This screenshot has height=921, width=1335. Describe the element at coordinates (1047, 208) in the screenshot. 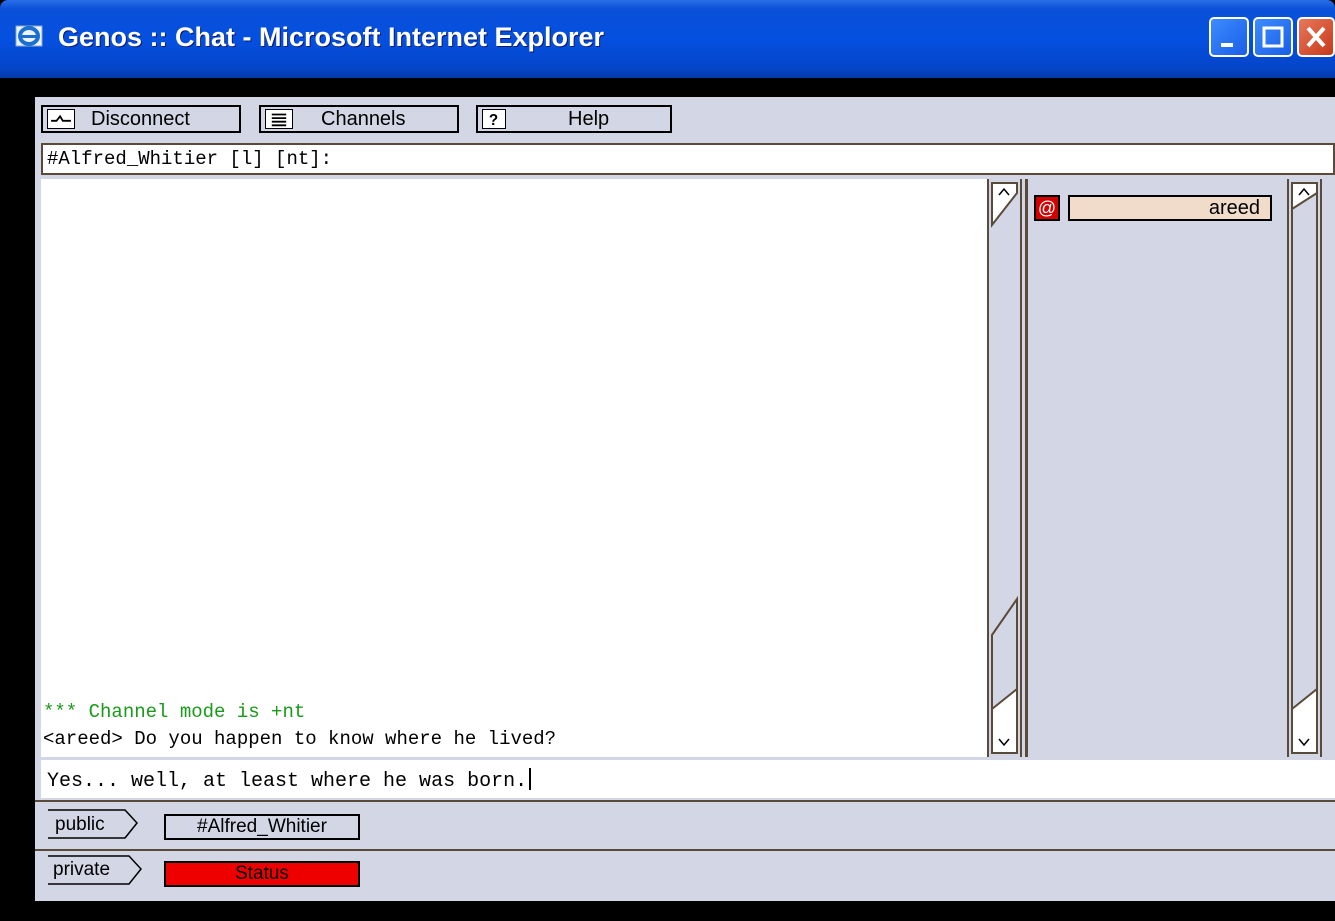

I see `op-icon: @` at that location.